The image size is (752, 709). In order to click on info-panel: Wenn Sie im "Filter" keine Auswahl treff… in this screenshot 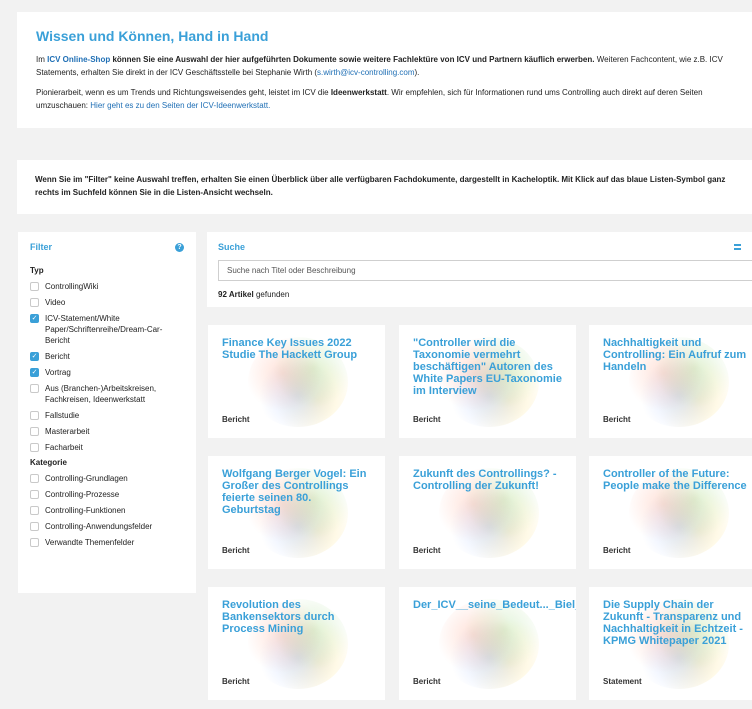, I will do `click(384, 187)`.